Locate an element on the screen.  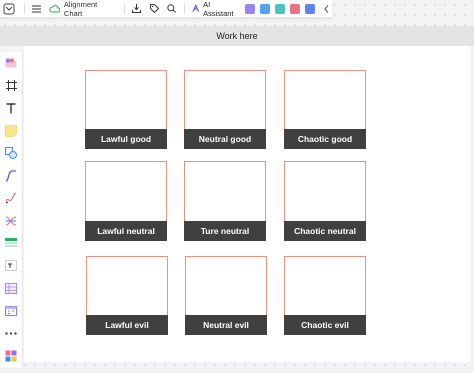
more-icon is located at coordinates (11, 333).